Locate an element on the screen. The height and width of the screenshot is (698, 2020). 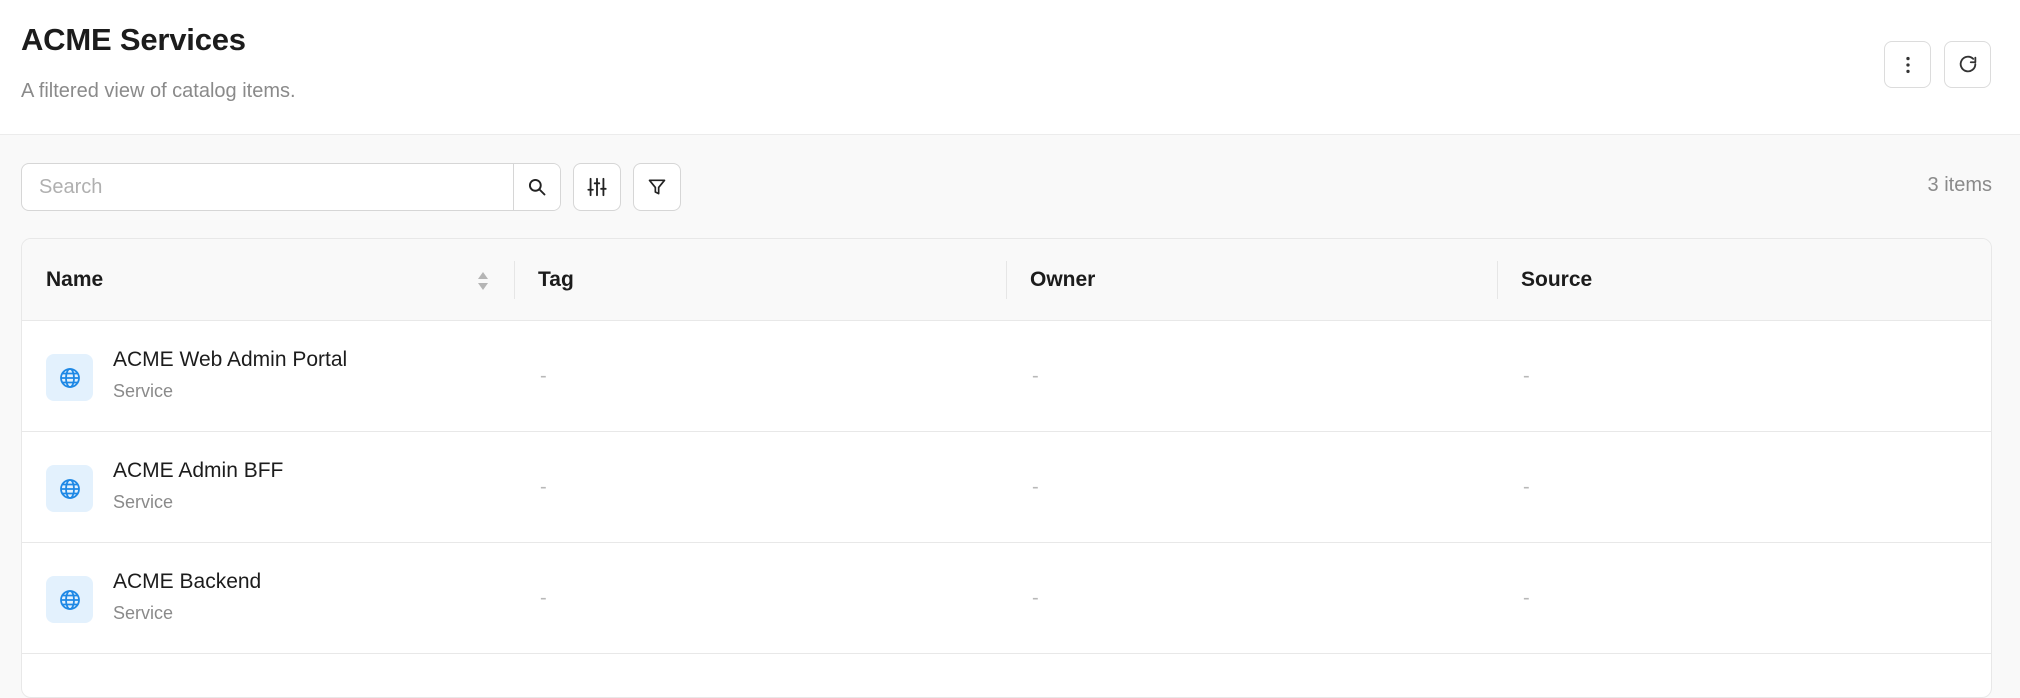
search-box is located at coordinates (291, 187).